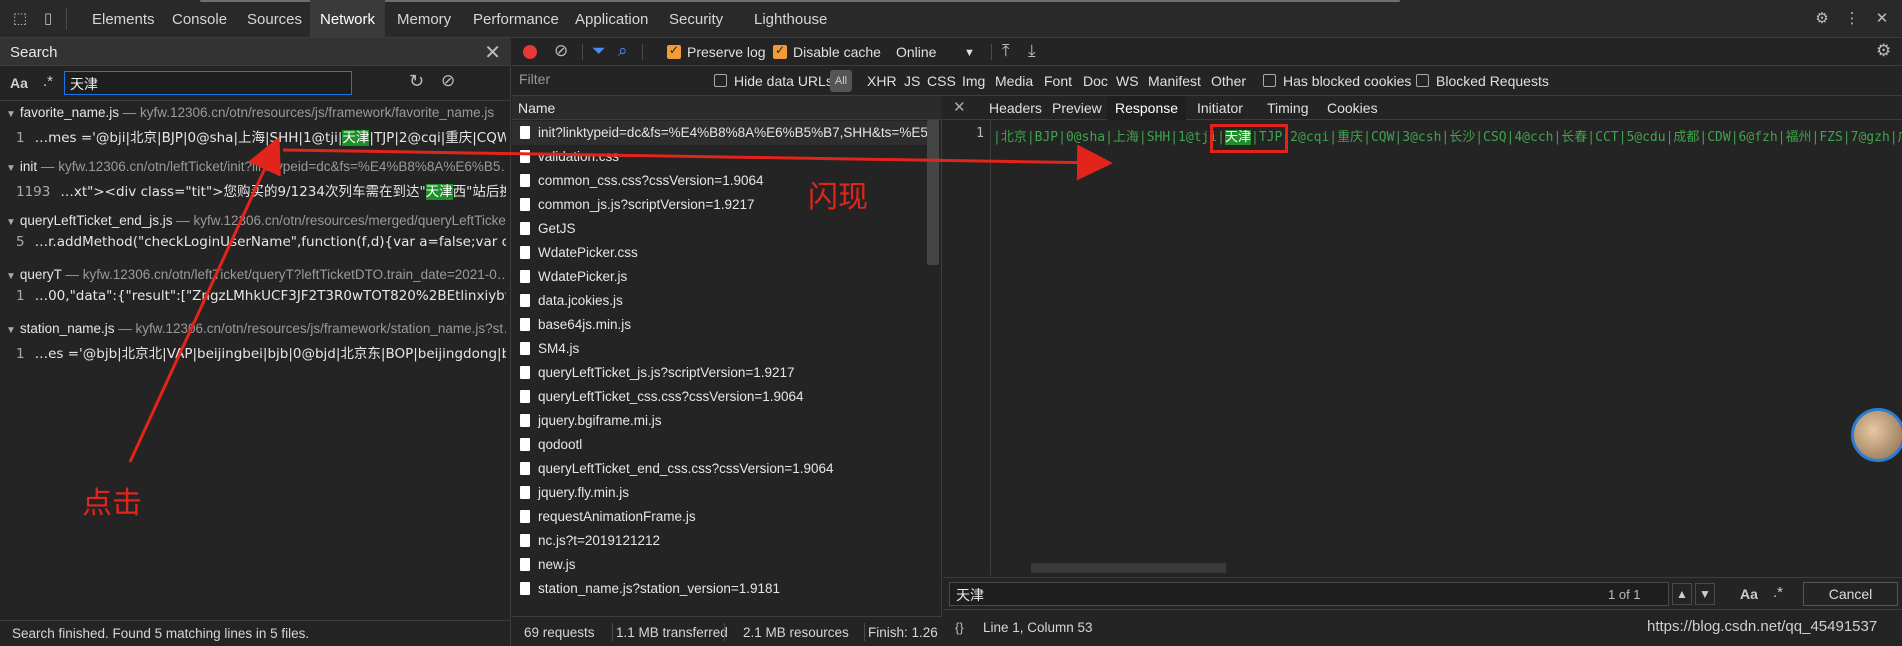  I want to click on annotation-flash: 闪现, so click(838, 197).